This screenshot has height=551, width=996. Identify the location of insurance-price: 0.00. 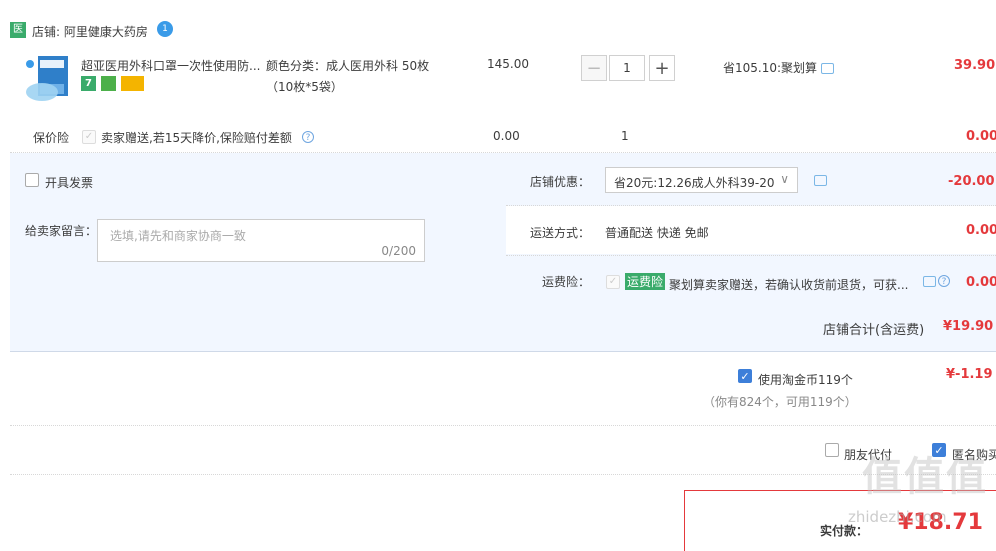
(506, 136).